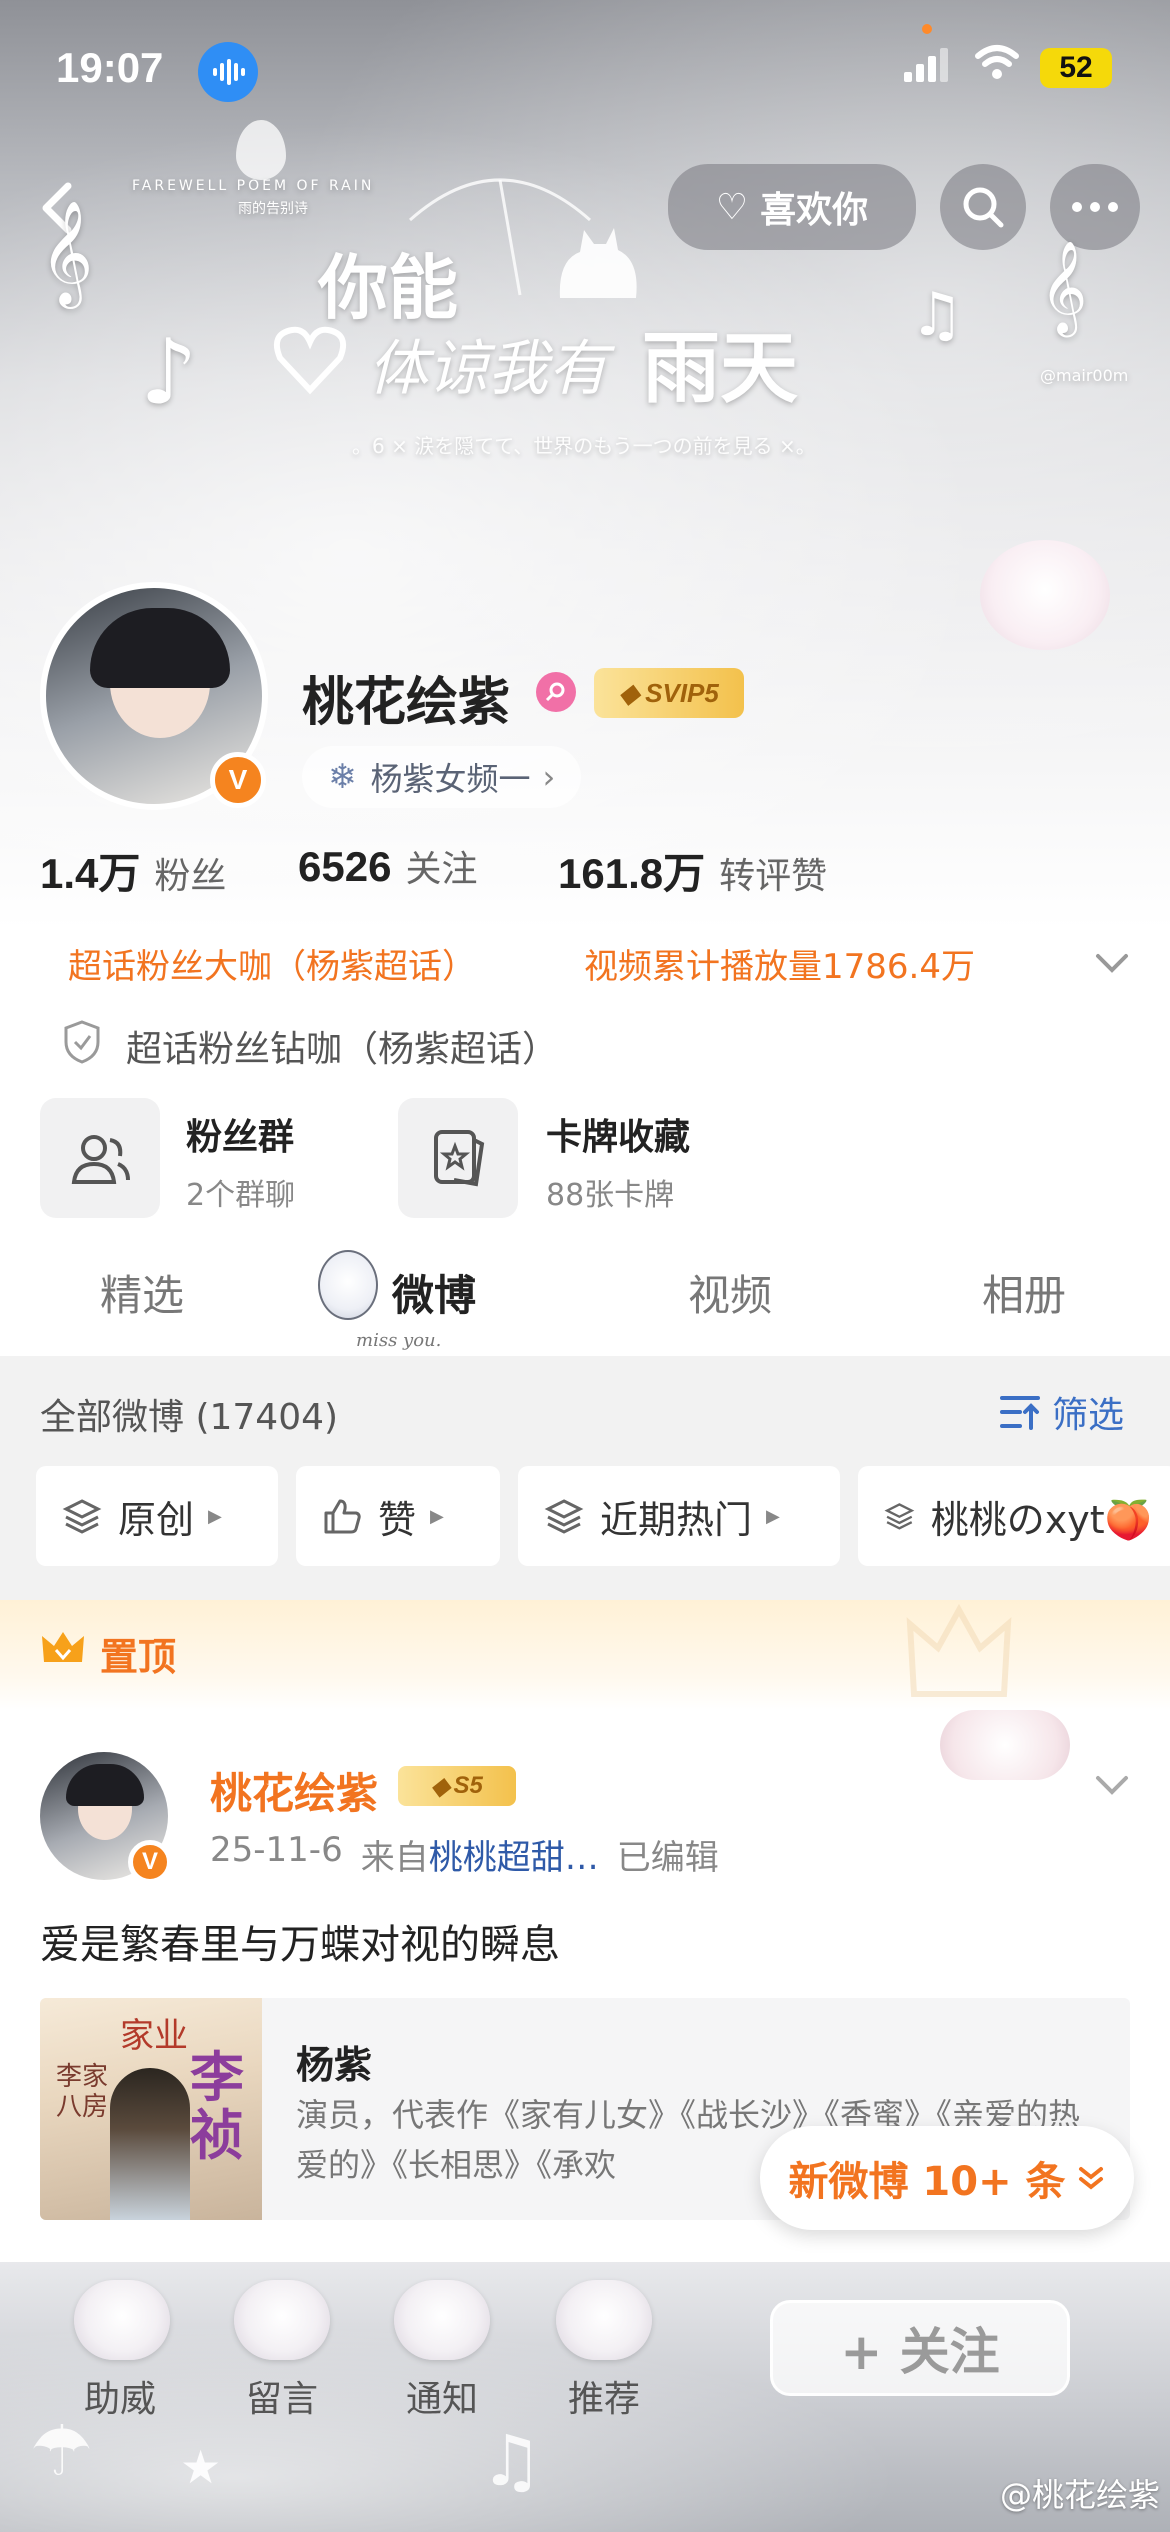  Describe the element at coordinates (169, 372) in the screenshot. I see `music-note-icon: ♪` at that location.